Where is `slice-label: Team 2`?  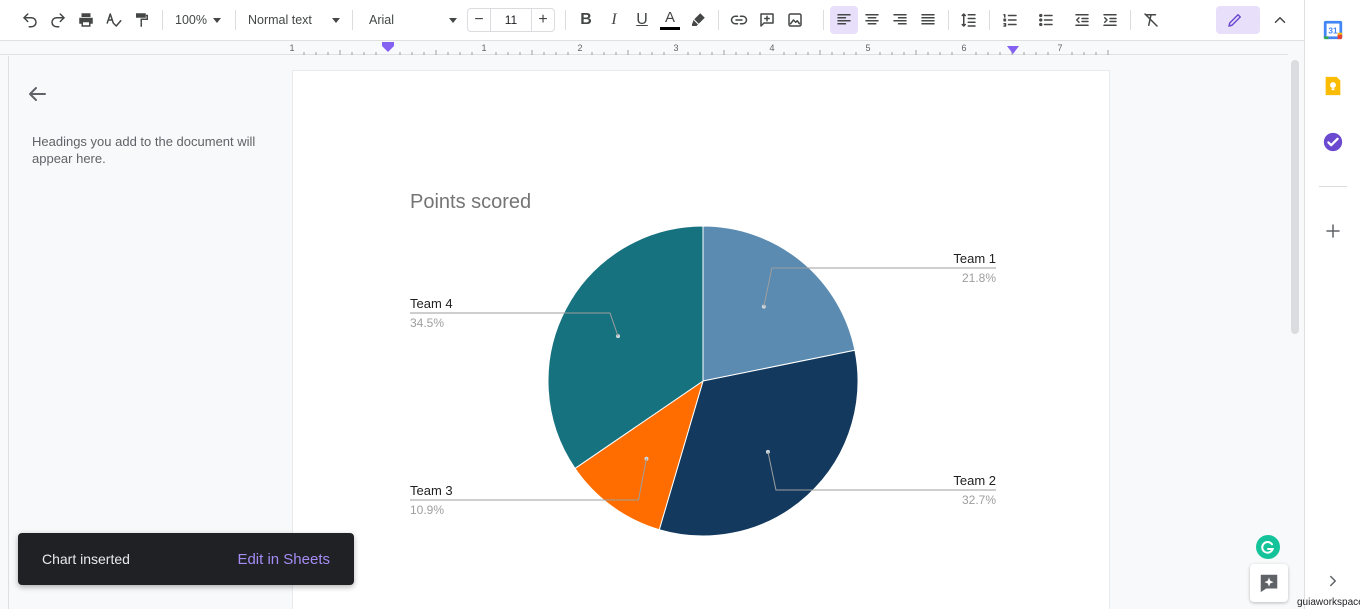
slice-label: Team 2 is located at coordinates (974, 480).